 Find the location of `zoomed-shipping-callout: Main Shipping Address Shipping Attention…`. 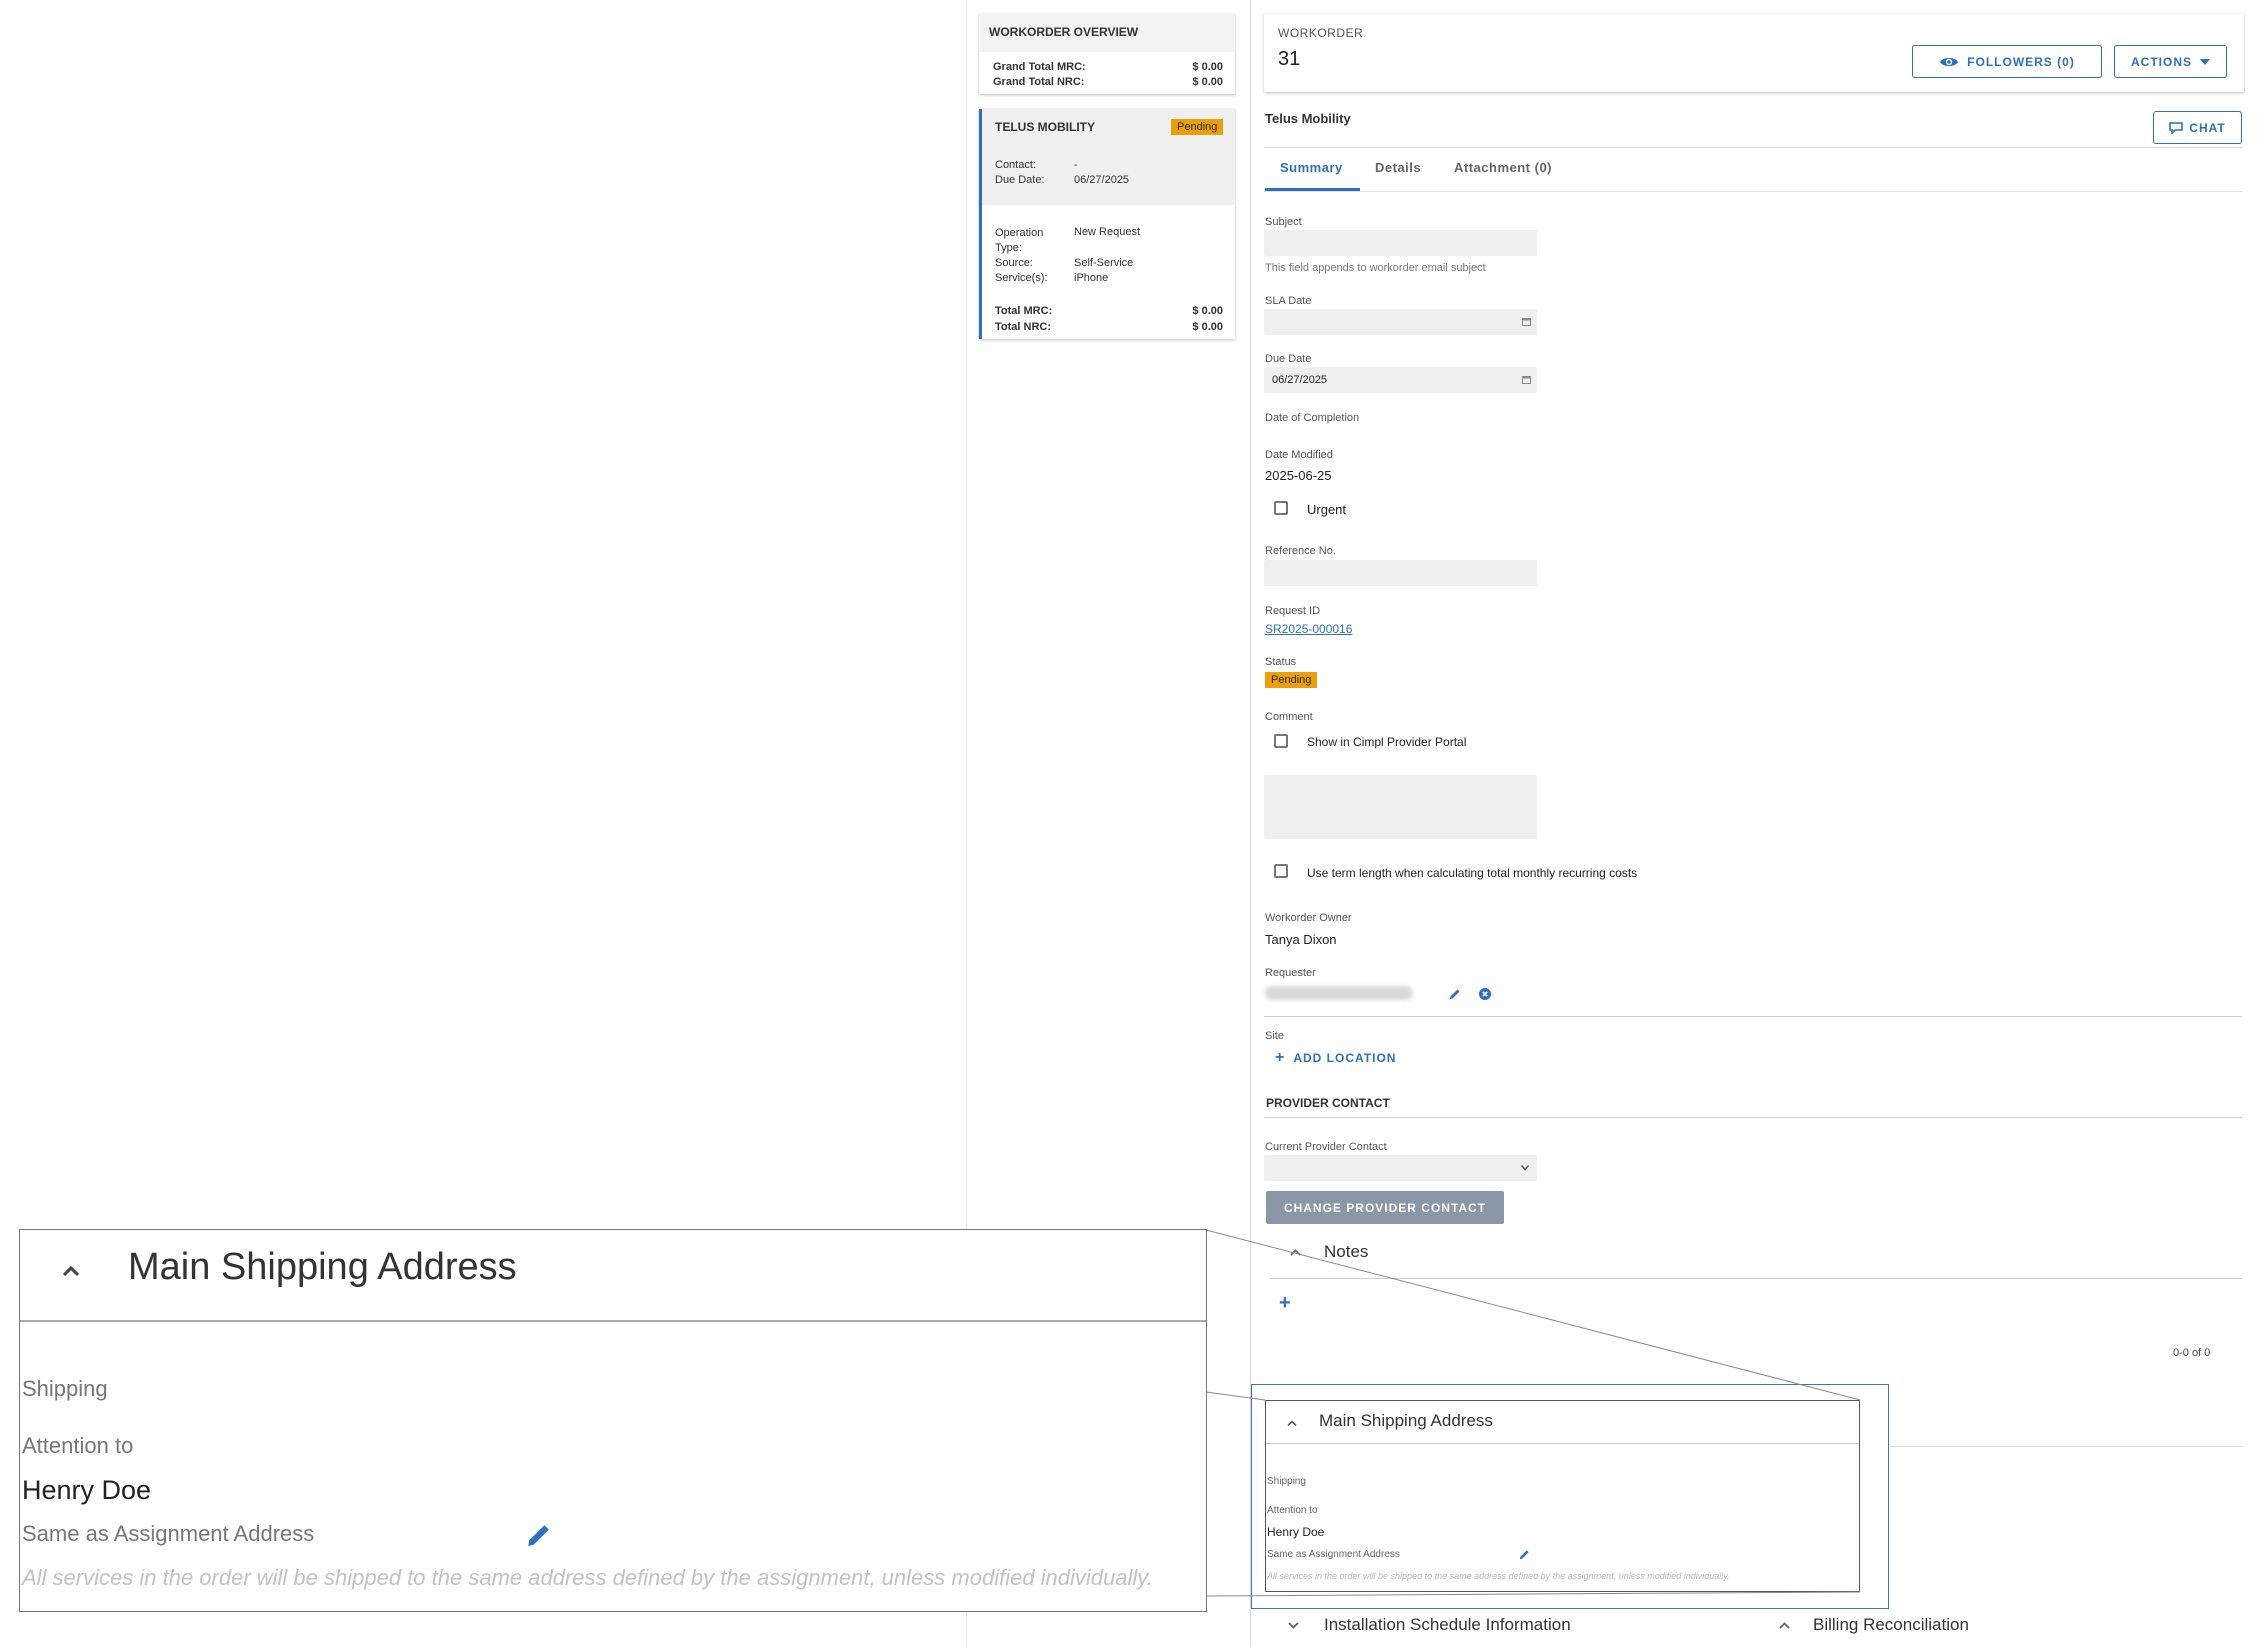

zoomed-shipping-callout: Main Shipping Address Shipping Attention… is located at coordinates (613, 1420).